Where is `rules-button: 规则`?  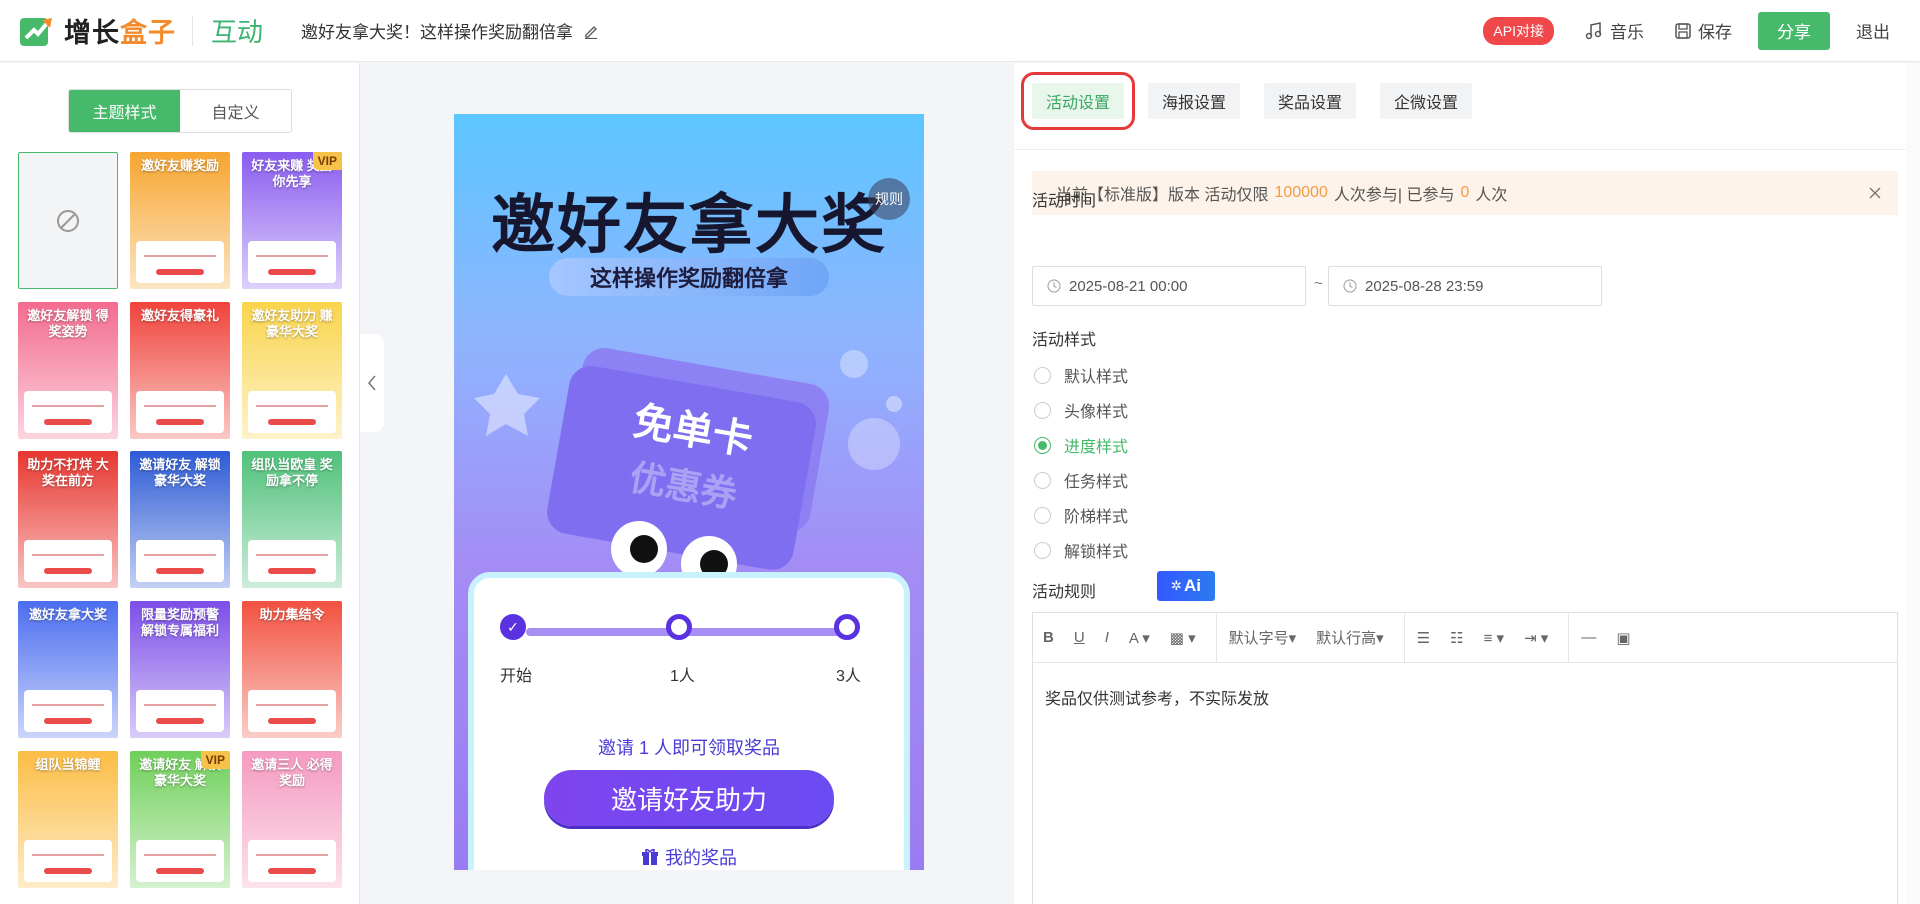
rules-button: 规则 is located at coordinates (889, 199).